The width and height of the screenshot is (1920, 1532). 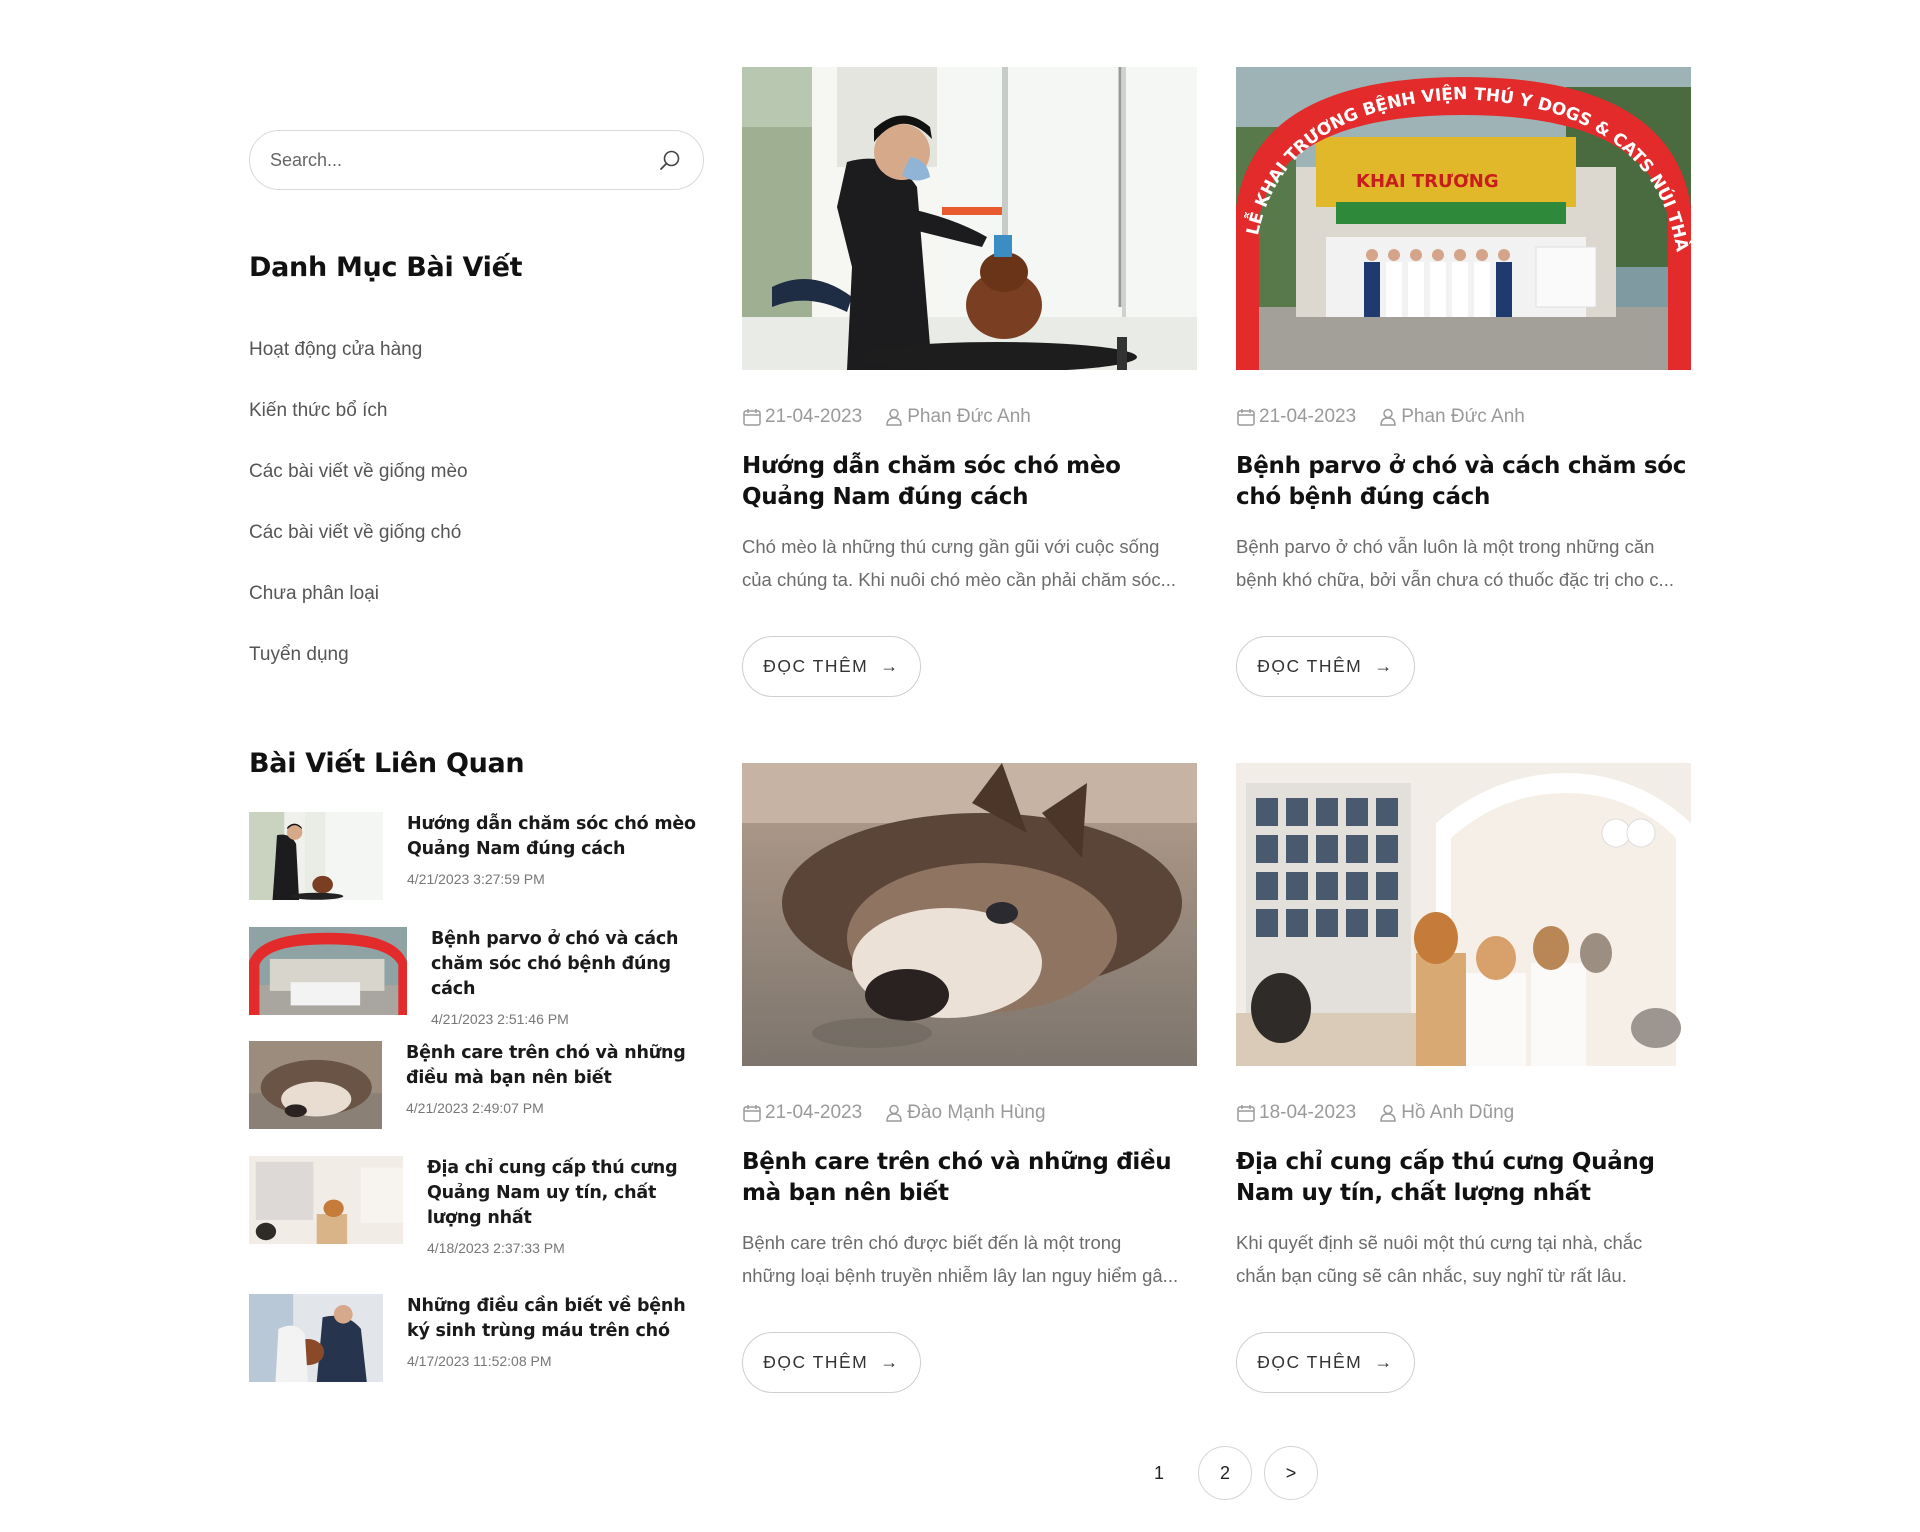 I want to click on related-post-date: 4/17/2023 11:52:08 PM, so click(x=479, y=1361).